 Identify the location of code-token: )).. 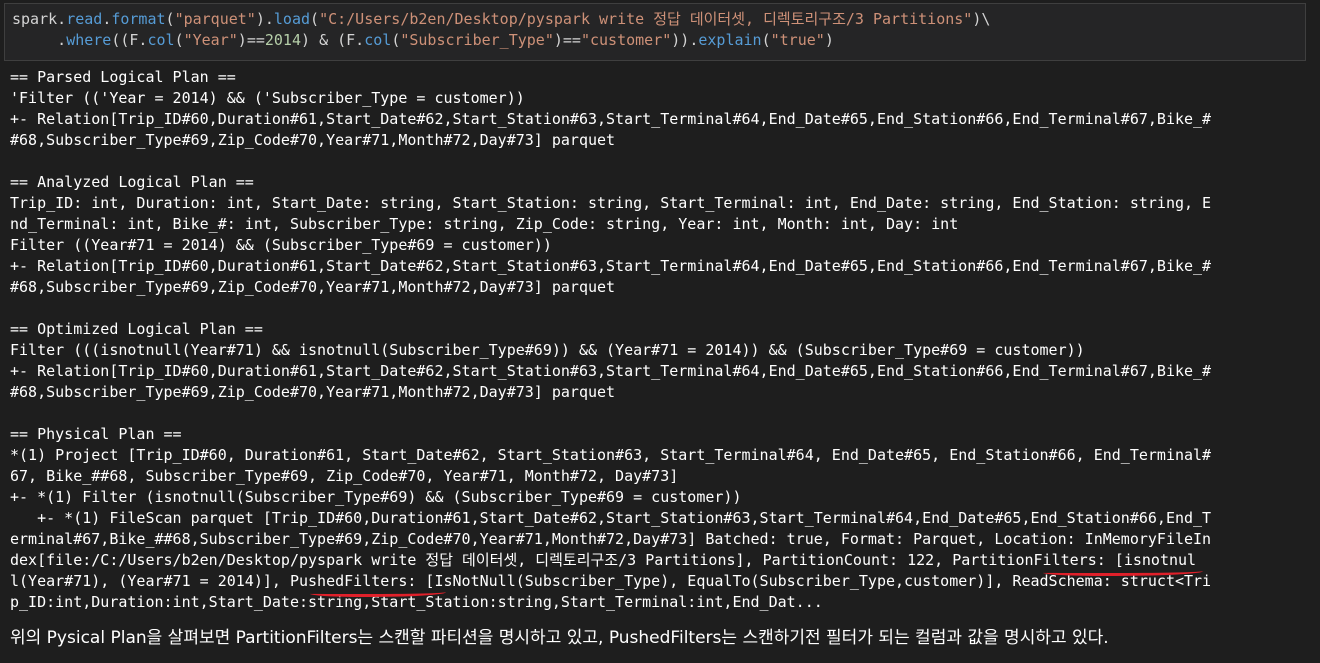
(685, 40).